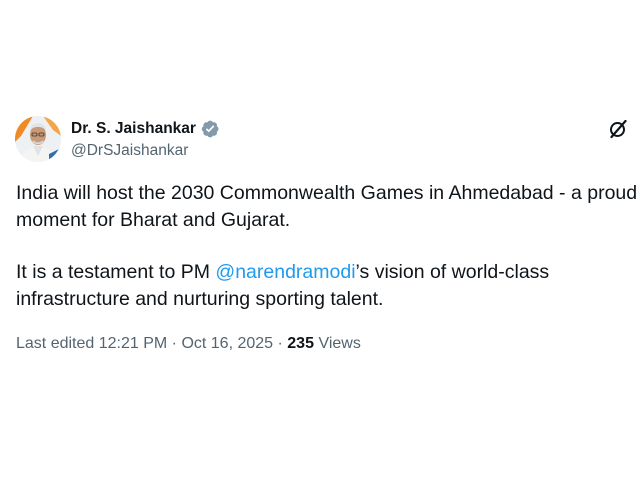  I want to click on grok-icon, so click(618, 129).